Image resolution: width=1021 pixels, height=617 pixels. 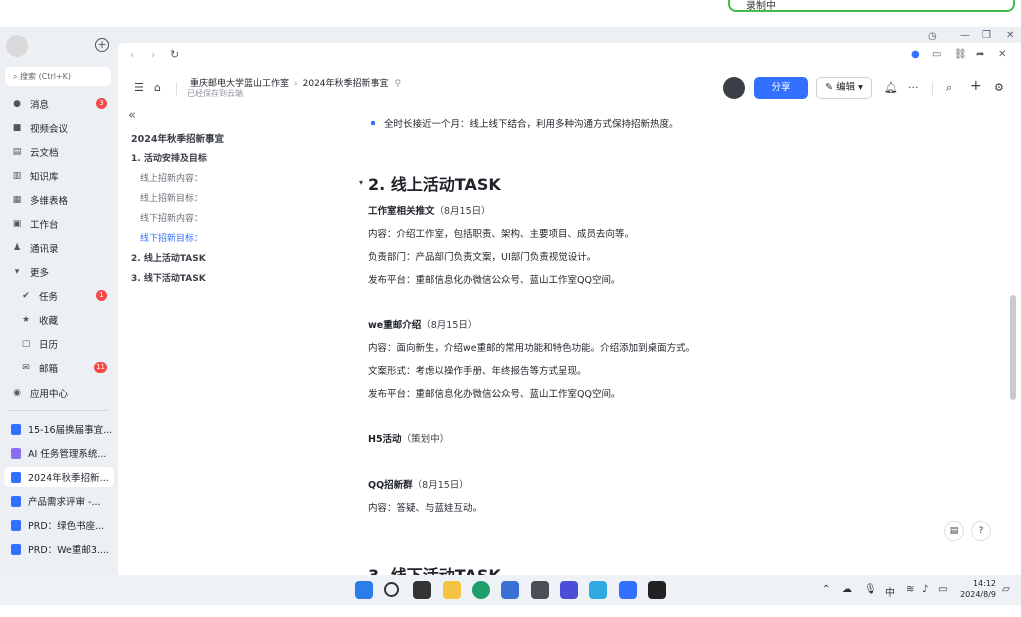 I want to click on settings-icon: ⚙, so click(x=999, y=87).